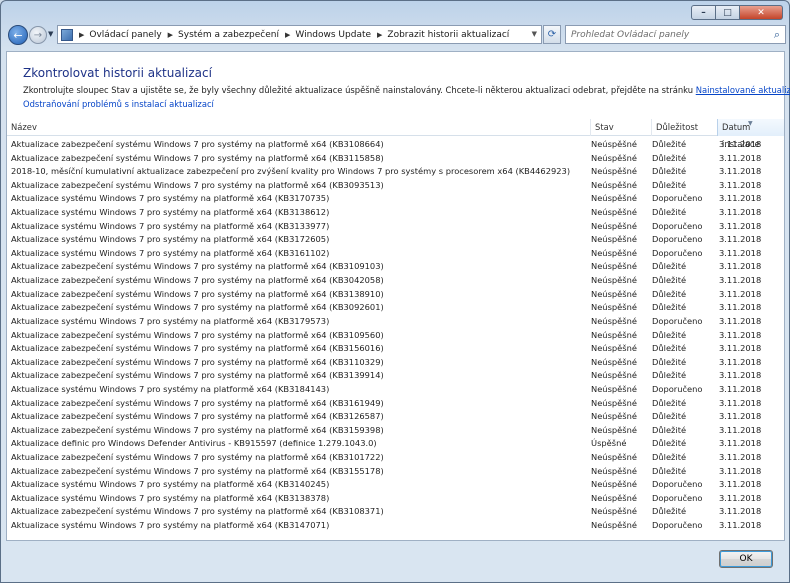 Image resolution: width=790 pixels, height=583 pixels. Describe the element at coordinates (609, 443) in the screenshot. I see `update-status: Úspěšné` at that location.